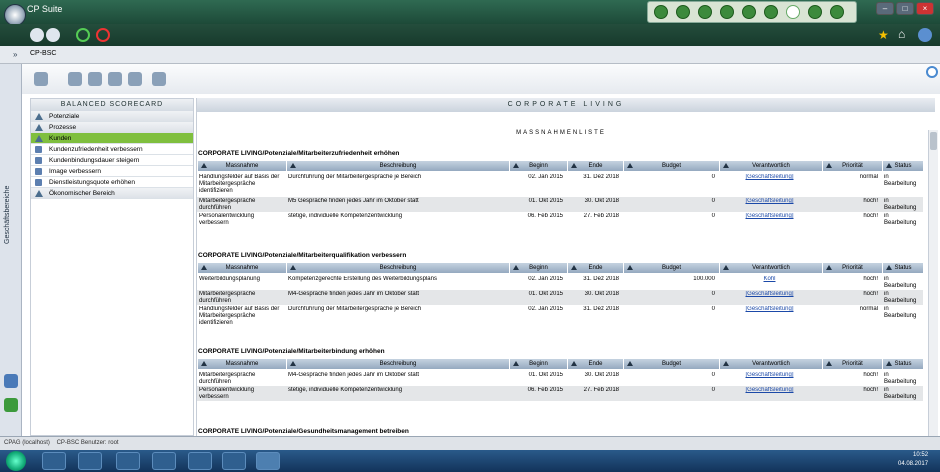 This screenshot has height=472, width=940. What do you see at coordinates (112, 193) in the screenshot?
I see `bsc-item-7: Ökonomischer Bereich` at bounding box center [112, 193].